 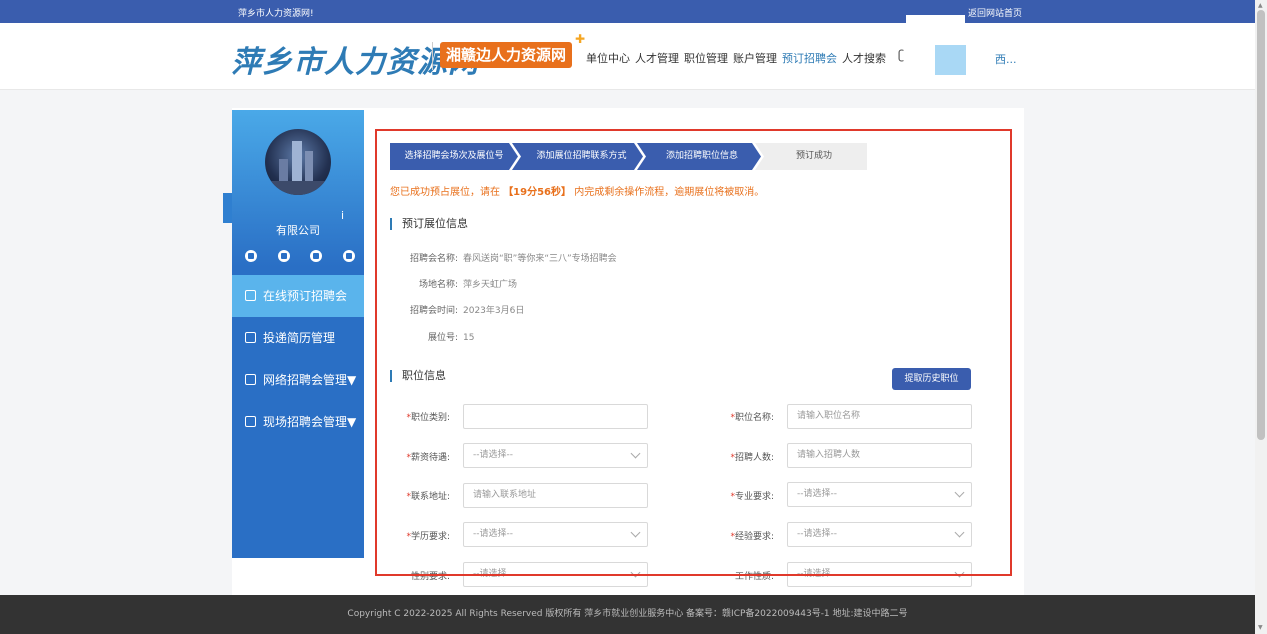 What do you see at coordinates (1261, 225) in the screenshot?
I see `scrollbar-thumb` at bounding box center [1261, 225].